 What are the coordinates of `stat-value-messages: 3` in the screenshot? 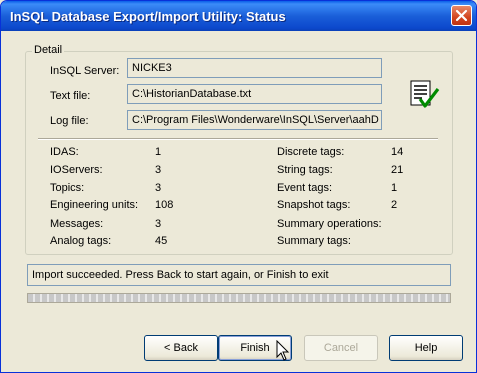 It's located at (158, 224).